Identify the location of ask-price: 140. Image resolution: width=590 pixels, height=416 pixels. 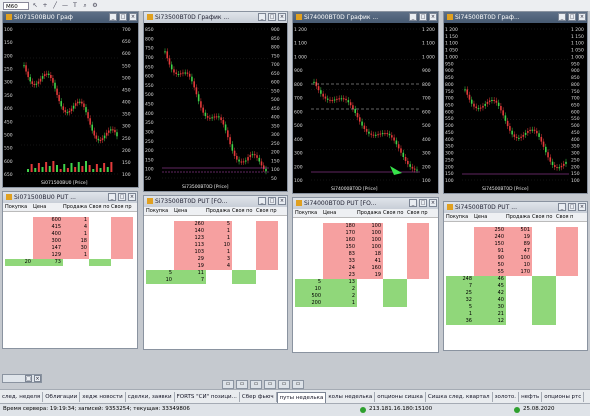
(190, 231).